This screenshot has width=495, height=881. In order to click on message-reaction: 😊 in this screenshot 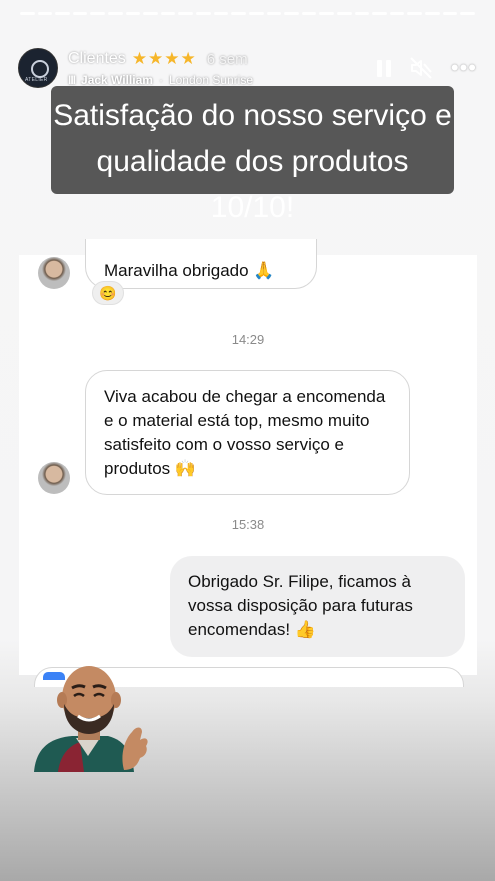, I will do `click(108, 293)`.